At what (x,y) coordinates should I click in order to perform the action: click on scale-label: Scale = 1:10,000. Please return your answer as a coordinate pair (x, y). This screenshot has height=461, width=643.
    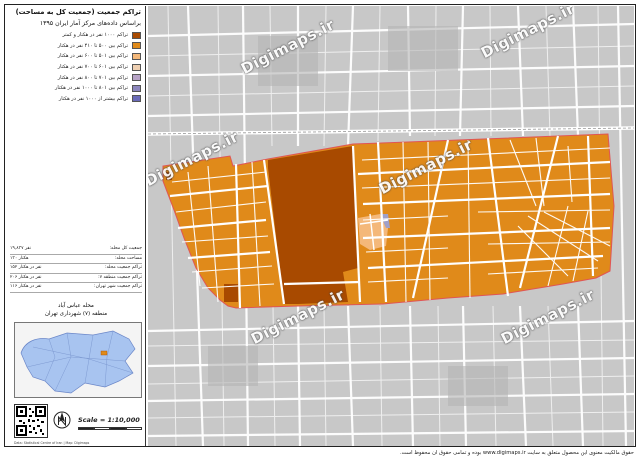
    Looking at the image, I should click on (109, 420).